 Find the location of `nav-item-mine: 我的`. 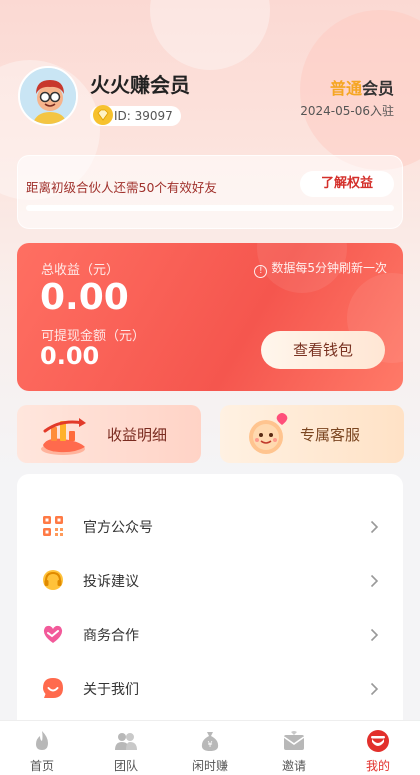

nav-item-mine: 我的 is located at coordinates (378, 748).